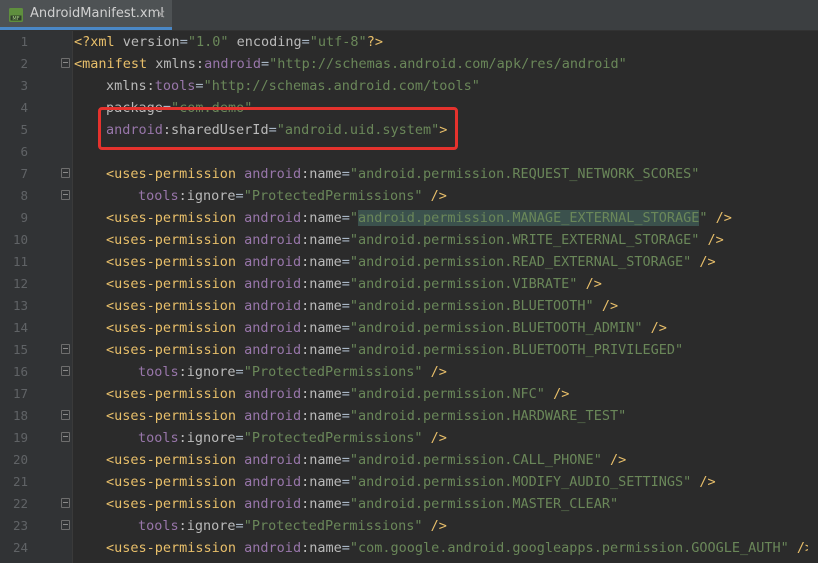 The width and height of the screenshot is (818, 563). What do you see at coordinates (374, 42) in the screenshot?
I see `code-token: ?>` at bounding box center [374, 42].